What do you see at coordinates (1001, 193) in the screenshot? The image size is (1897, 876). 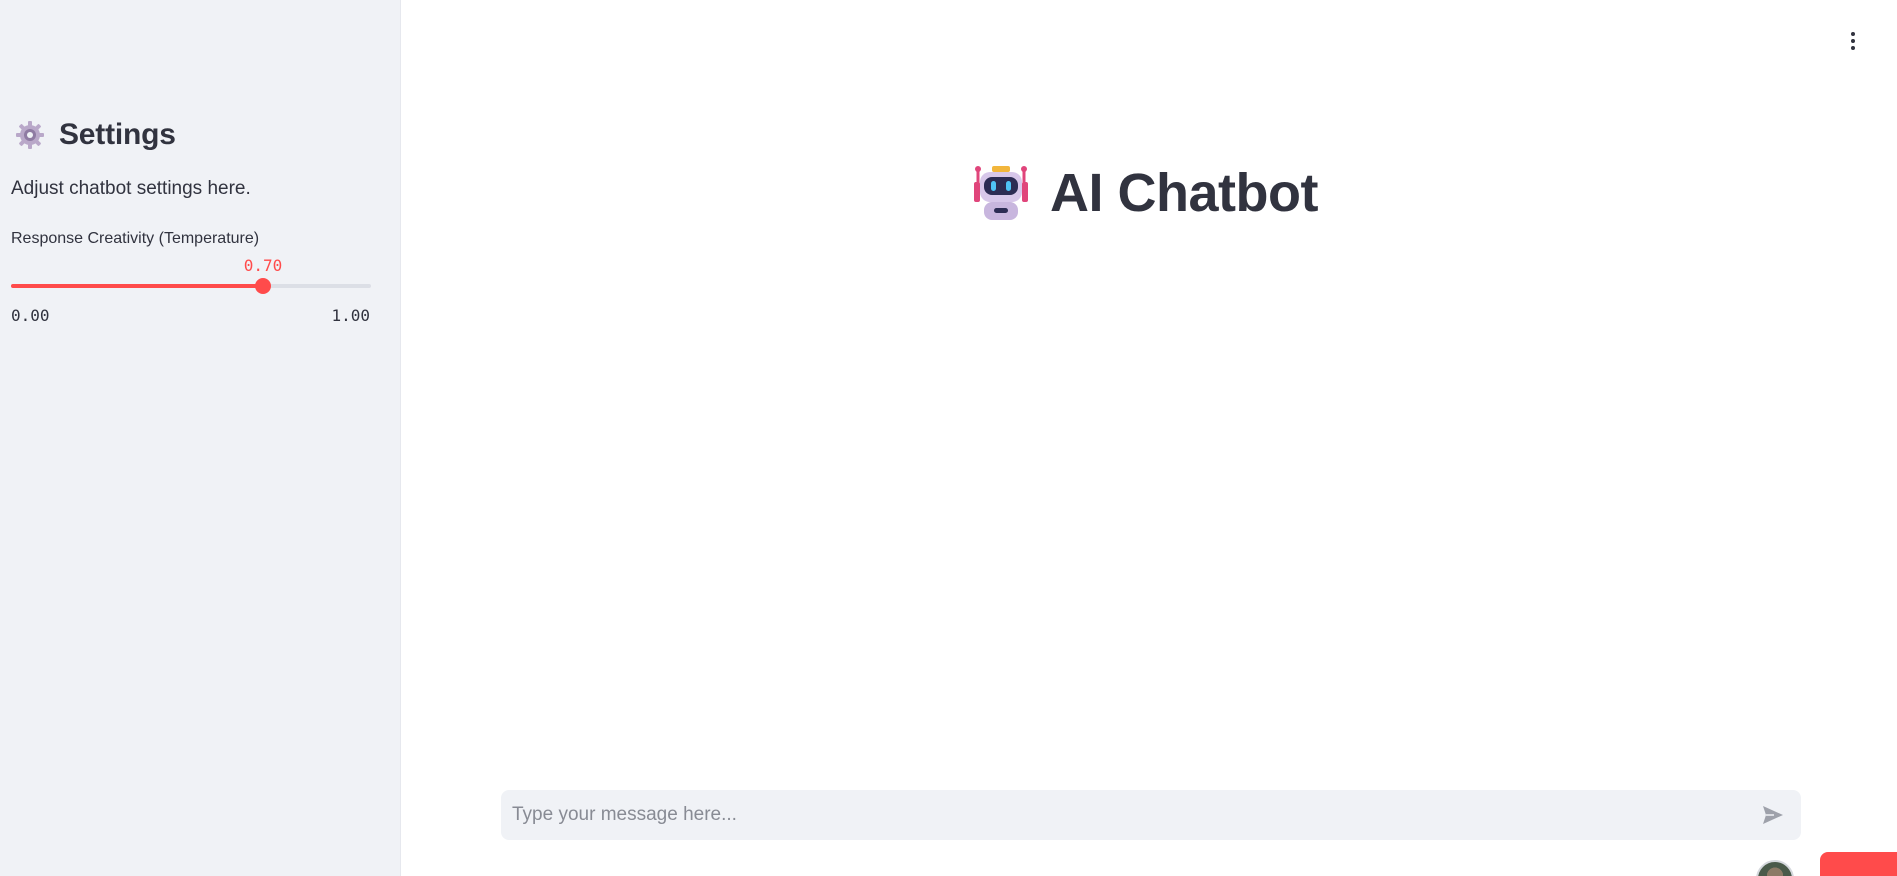 I see `robot-icon` at bounding box center [1001, 193].